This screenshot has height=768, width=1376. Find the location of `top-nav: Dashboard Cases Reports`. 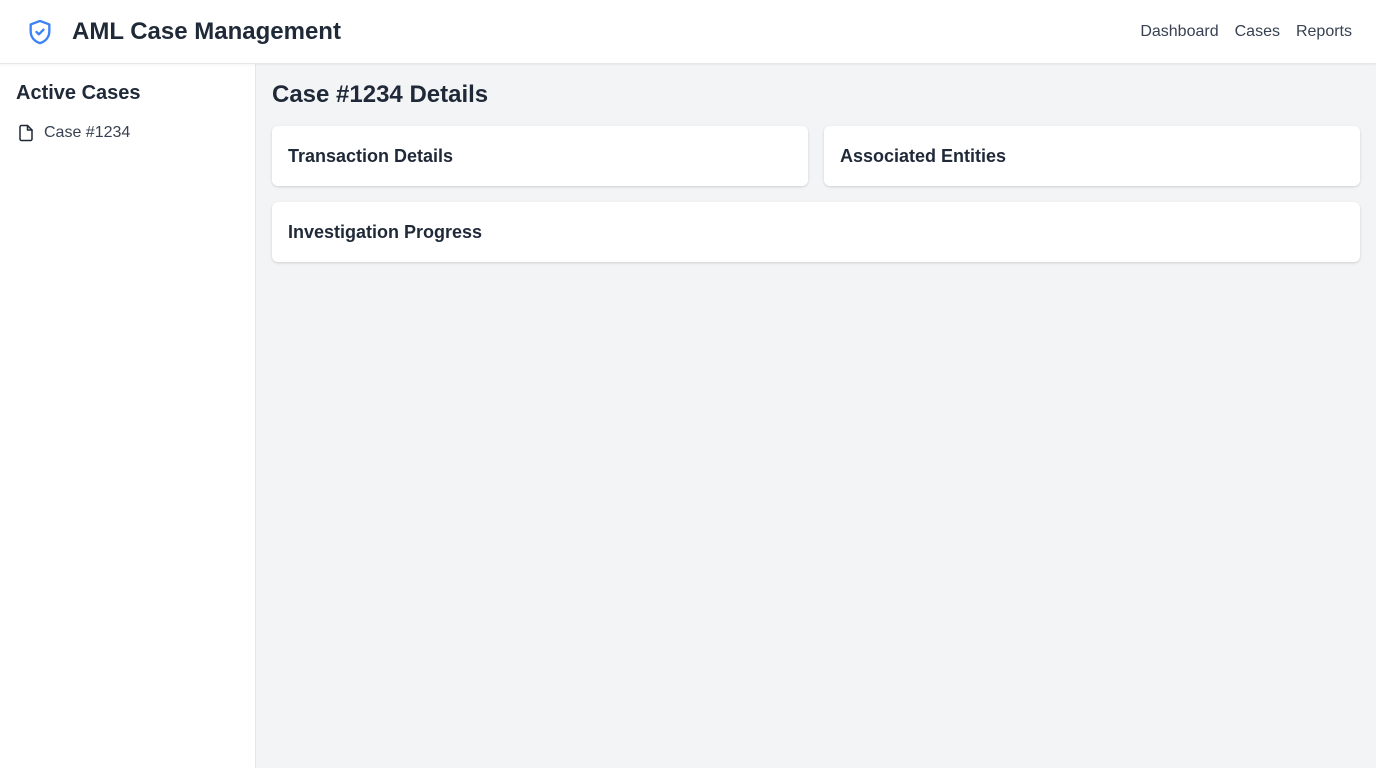

top-nav: Dashboard Cases Reports is located at coordinates (1246, 32).